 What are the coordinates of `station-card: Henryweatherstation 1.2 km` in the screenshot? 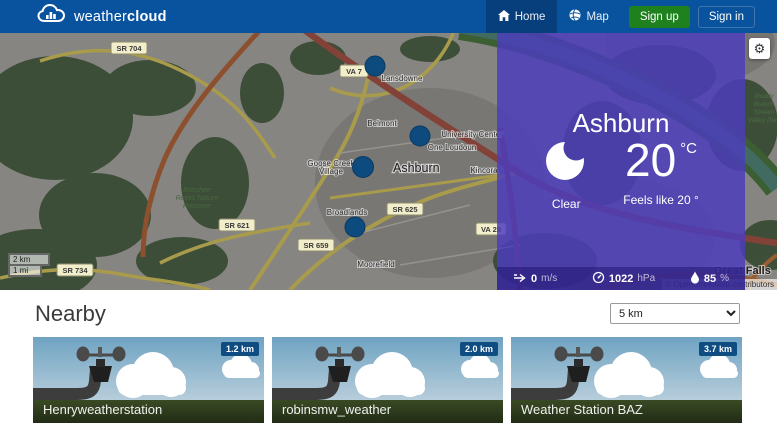 It's located at (148, 380).